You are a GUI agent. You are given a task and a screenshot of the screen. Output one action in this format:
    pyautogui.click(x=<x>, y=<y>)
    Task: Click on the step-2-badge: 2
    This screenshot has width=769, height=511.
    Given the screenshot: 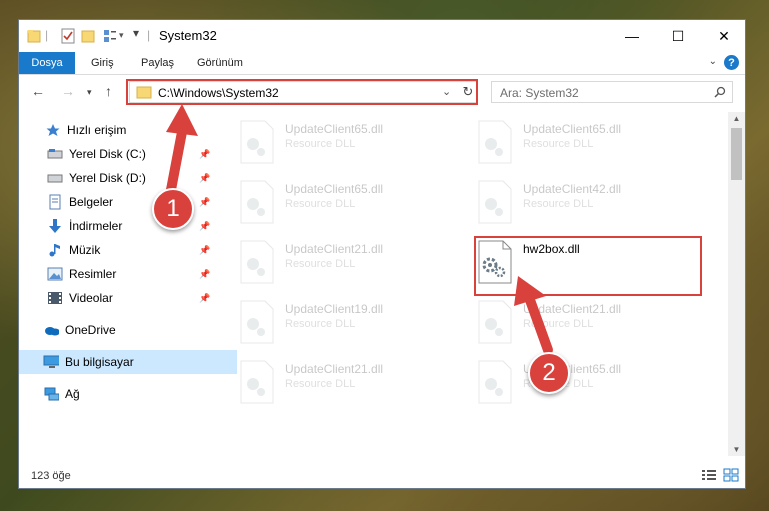 What is the action you would take?
    pyautogui.click(x=549, y=373)
    